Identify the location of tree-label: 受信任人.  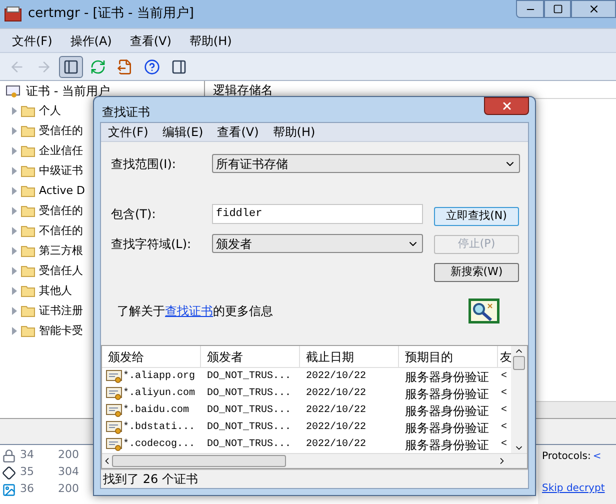
(61, 270).